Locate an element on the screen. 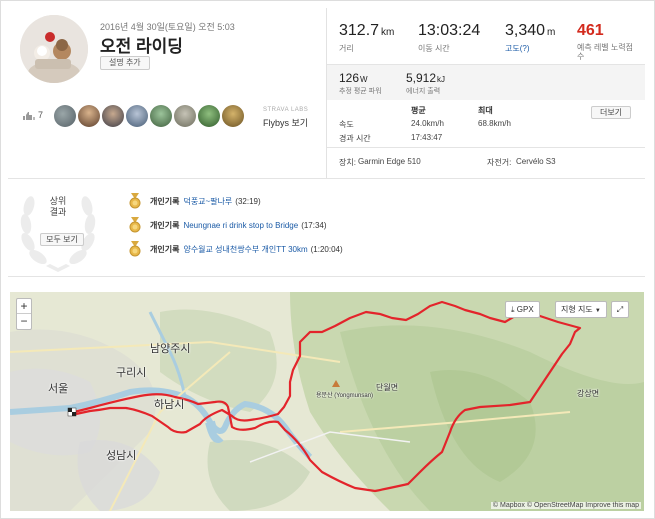 Image resolution: width=655 pixels, height=519 pixels. power-value: 126W is located at coordinates (353, 78).